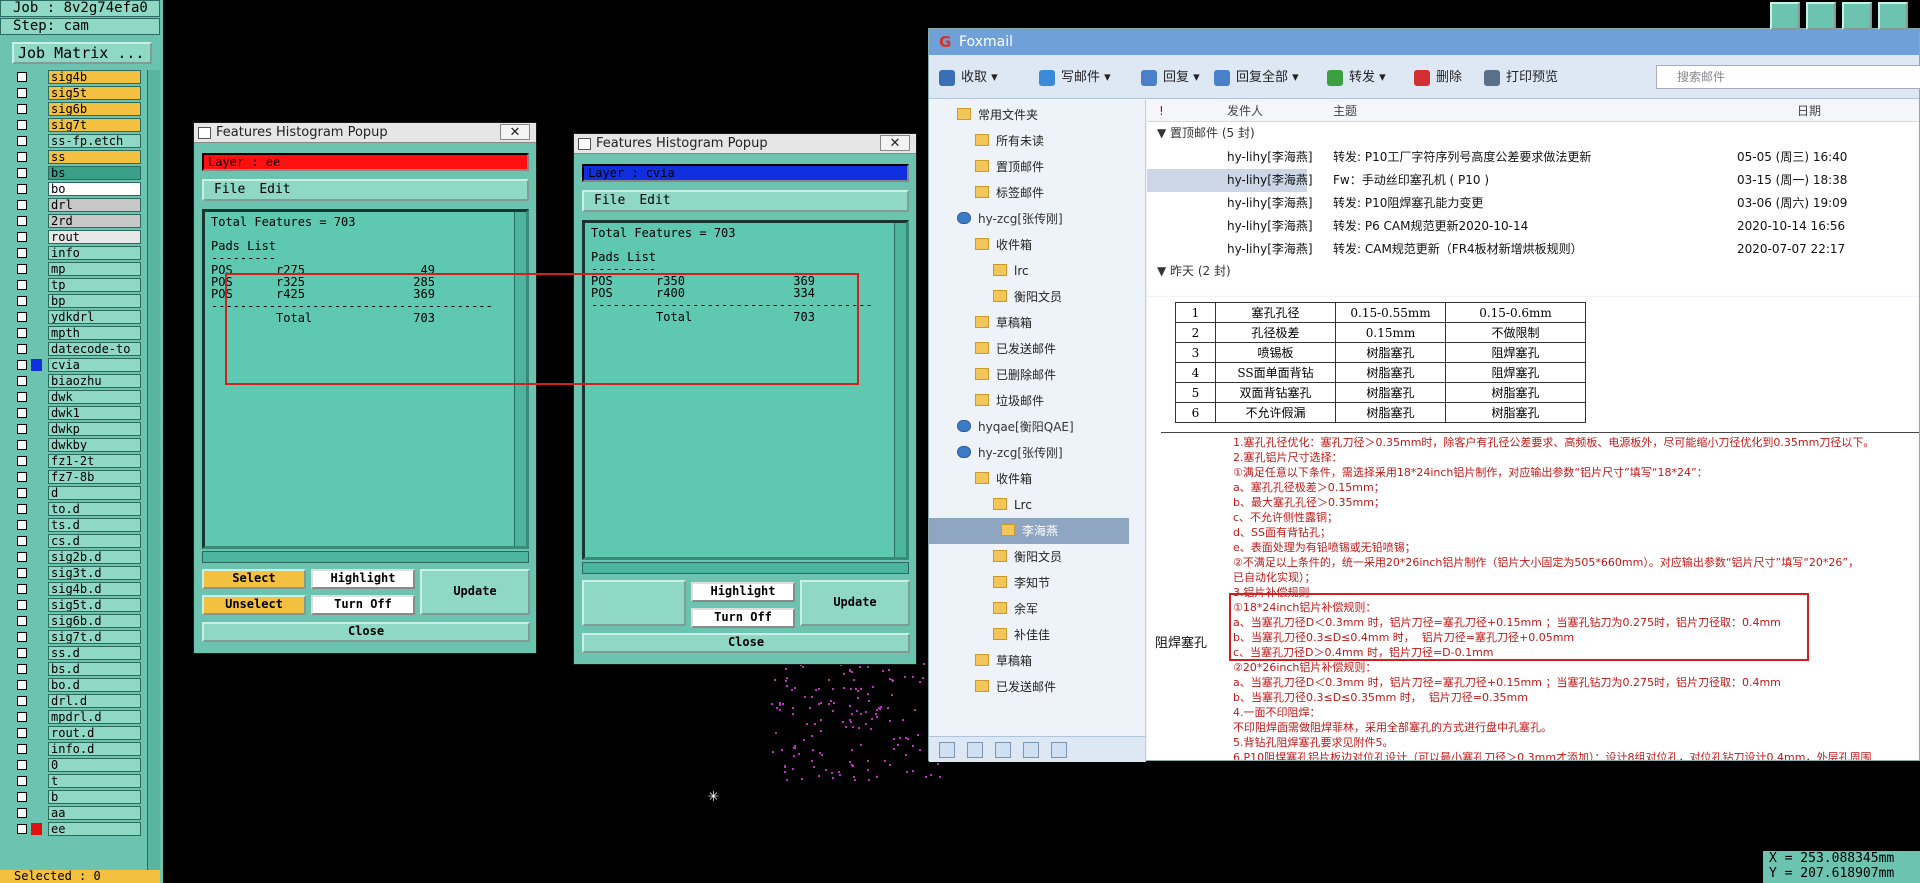 Image resolution: width=1920 pixels, height=883 pixels. I want to click on layer-name: sig4b, so click(94, 77).